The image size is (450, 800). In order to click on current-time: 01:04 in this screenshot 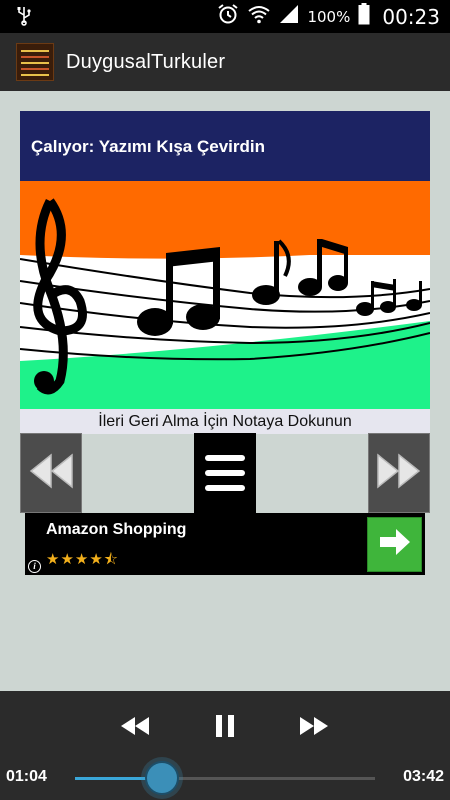, I will do `click(26, 776)`.